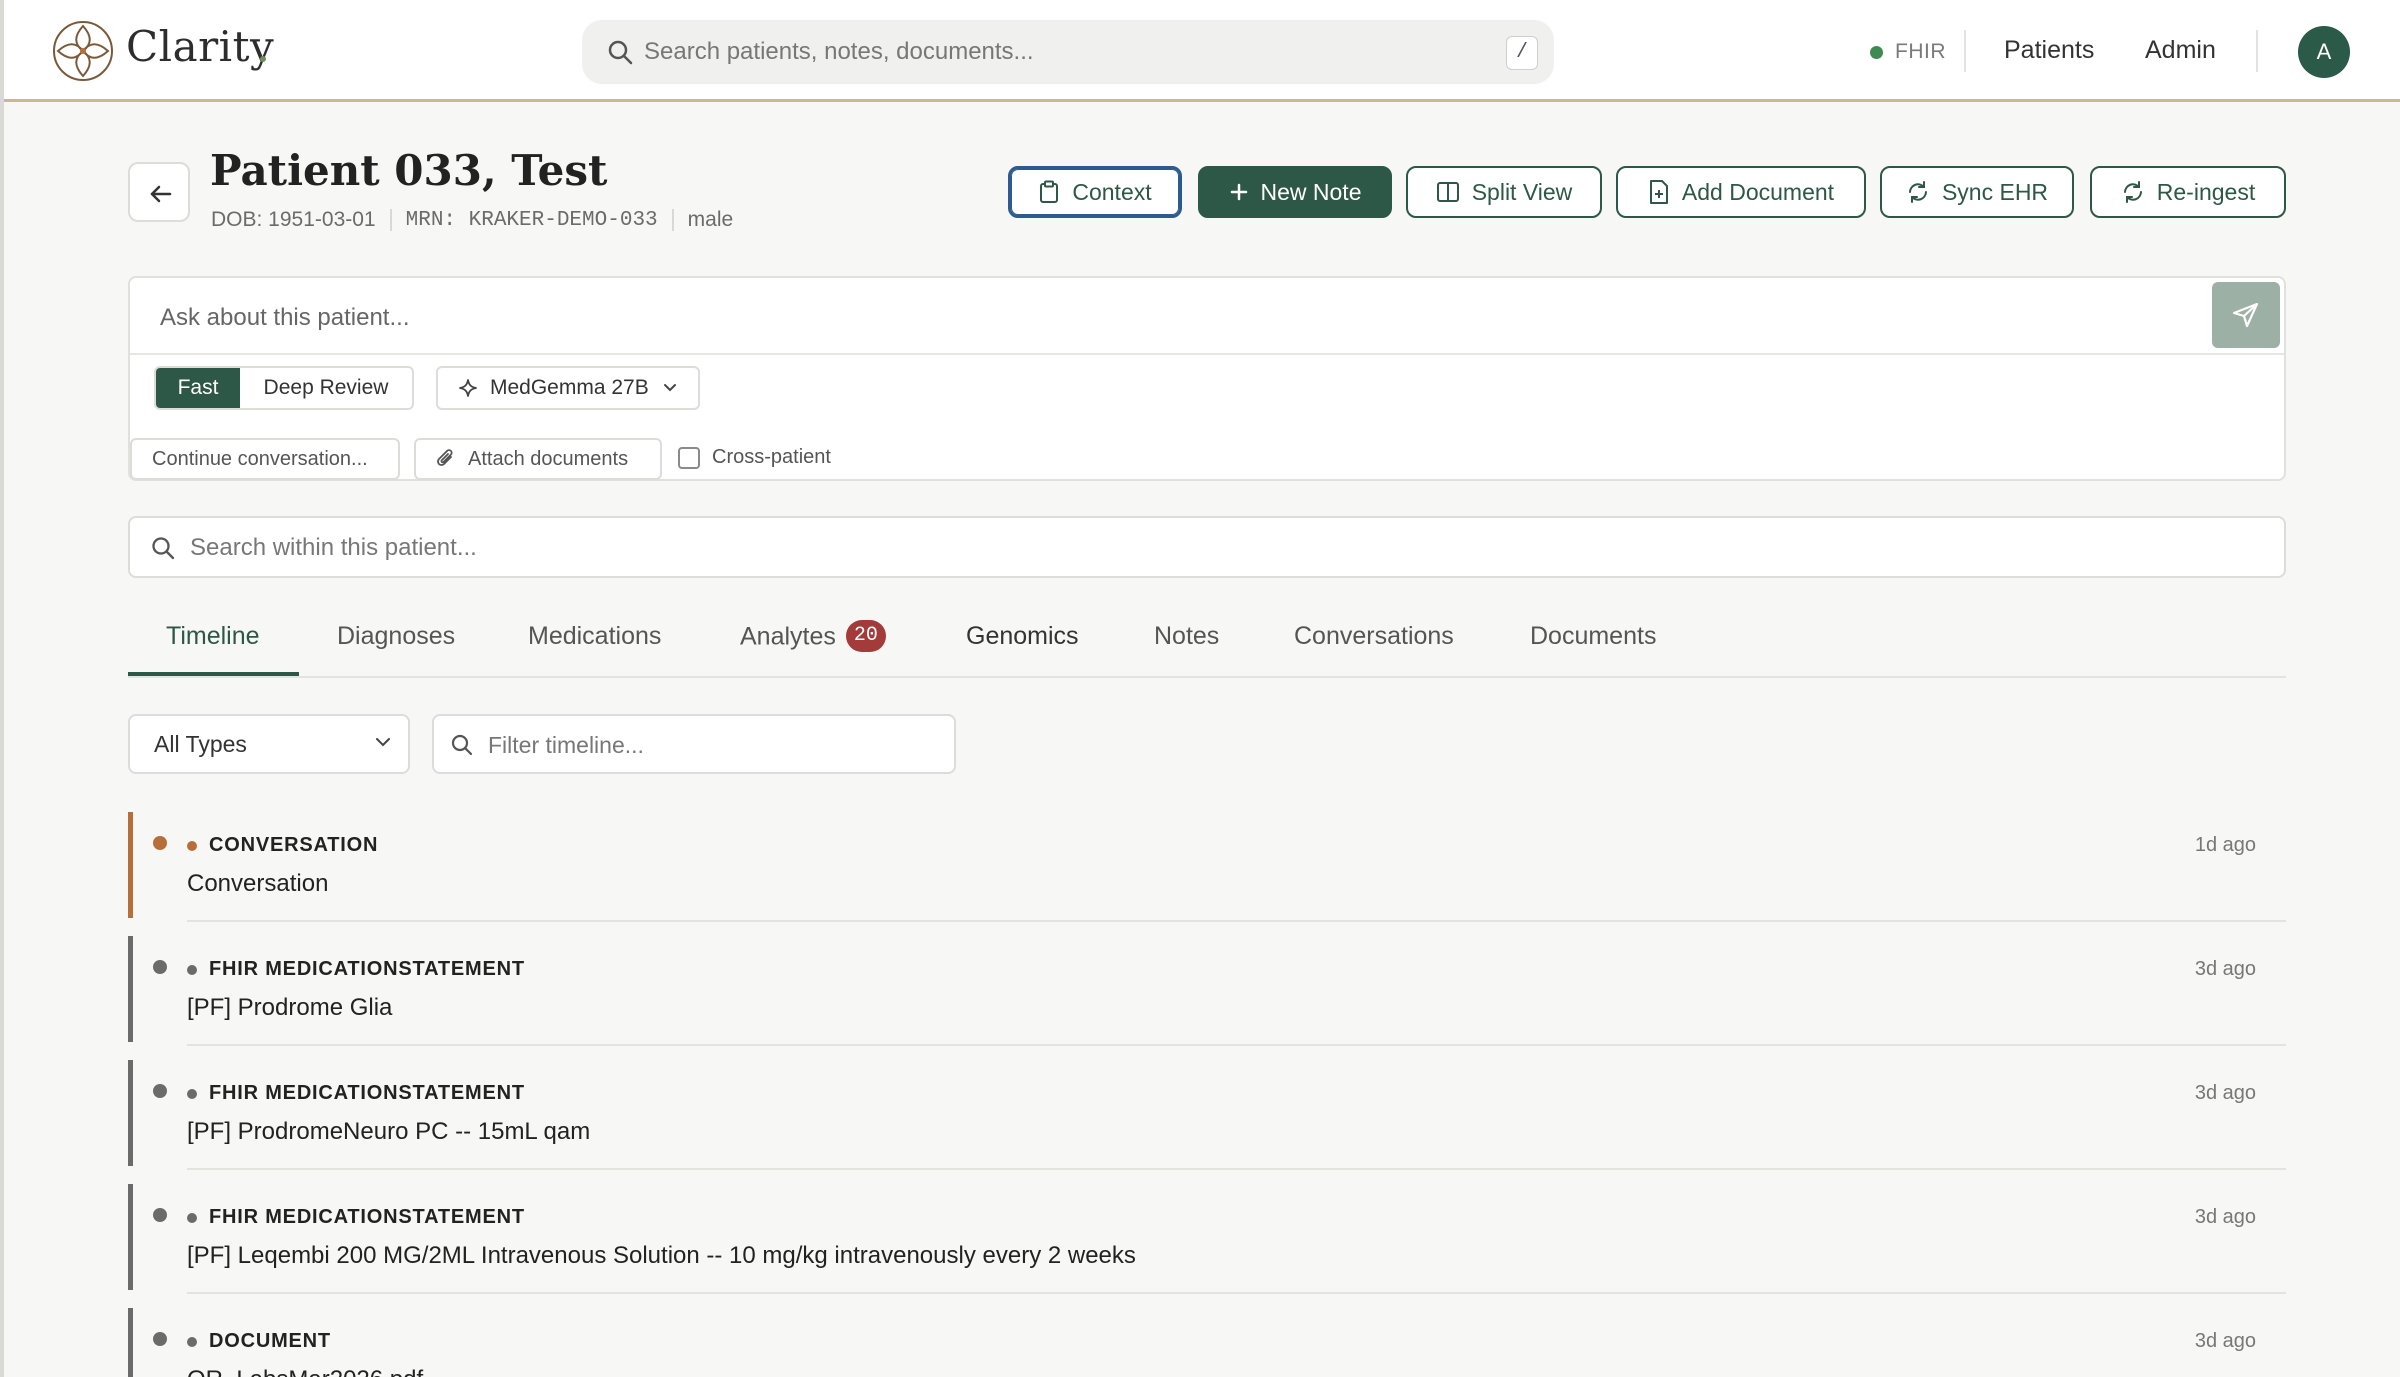  Describe the element at coordinates (1207, 867) in the screenshot. I see `timeline-item: CONVERSATION Conversation 1d ago` at that location.